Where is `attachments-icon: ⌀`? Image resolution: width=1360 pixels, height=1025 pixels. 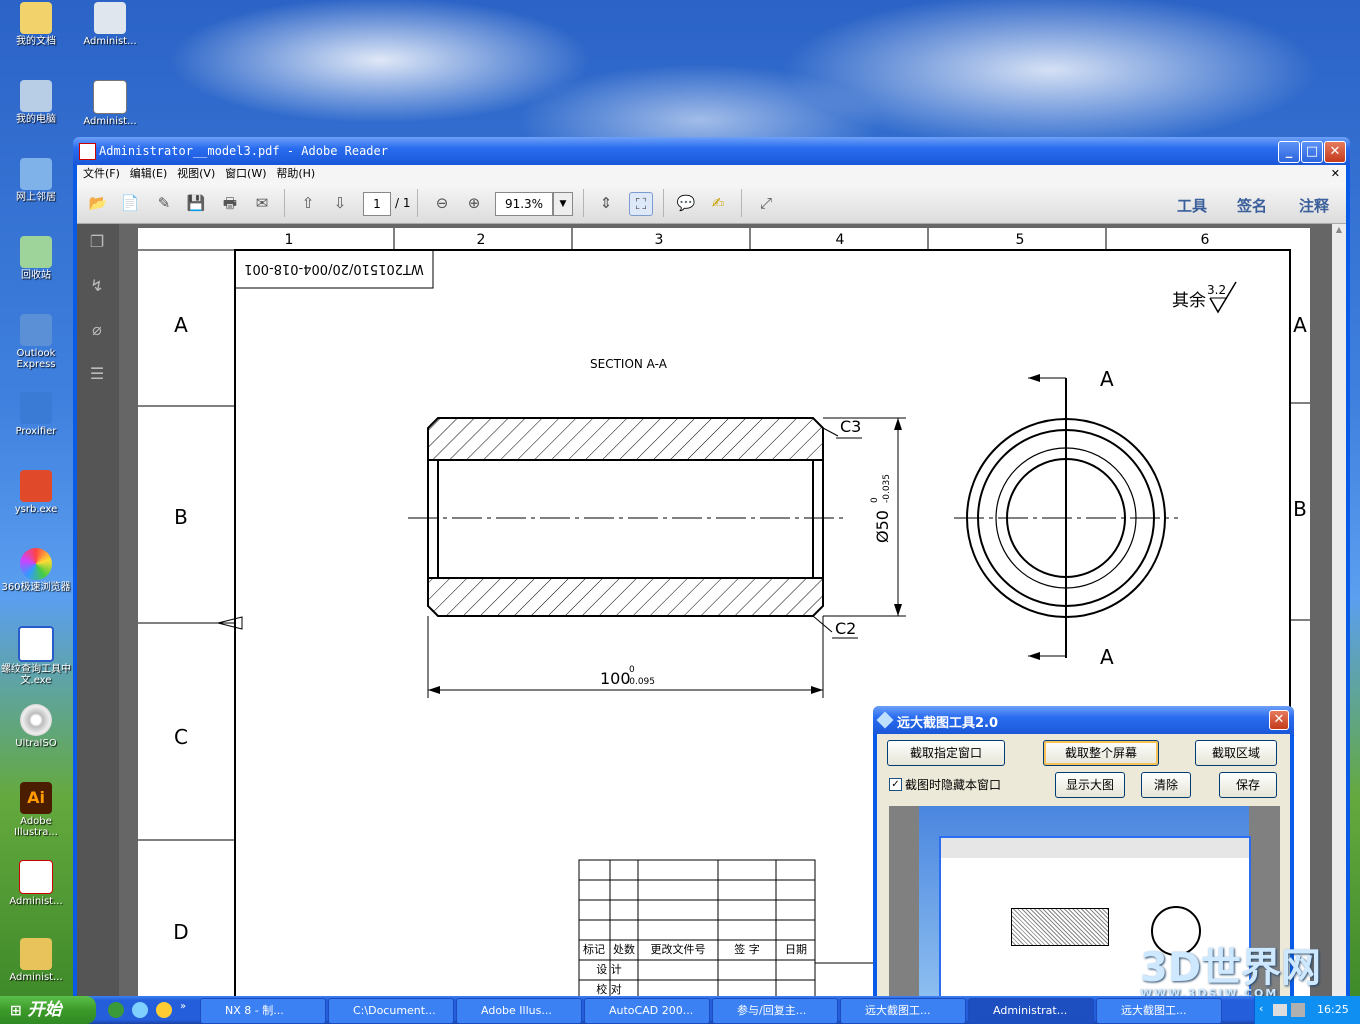
attachments-icon: ⌀ is located at coordinates (97, 331).